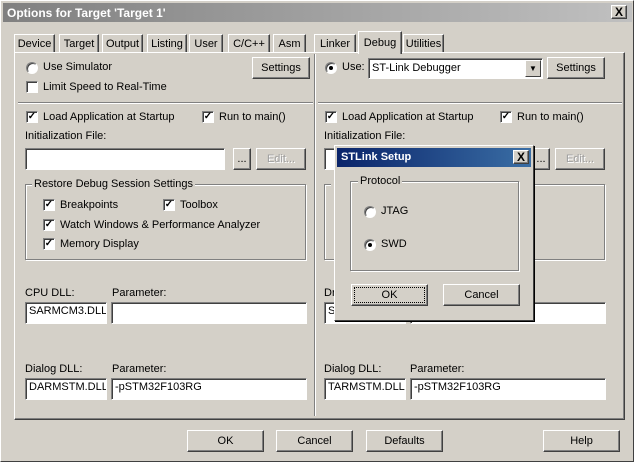  Describe the element at coordinates (481, 295) in the screenshot. I see `stlink-cancel-button: Cancel` at that location.